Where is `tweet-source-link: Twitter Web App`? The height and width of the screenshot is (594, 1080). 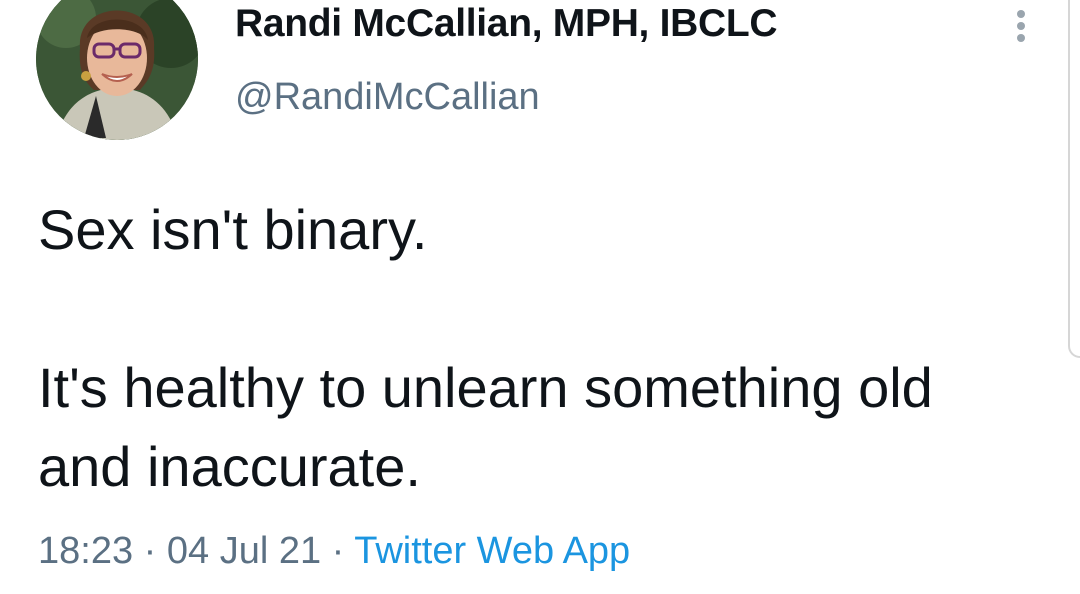
tweet-source-link: Twitter Web App is located at coordinates (492, 551).